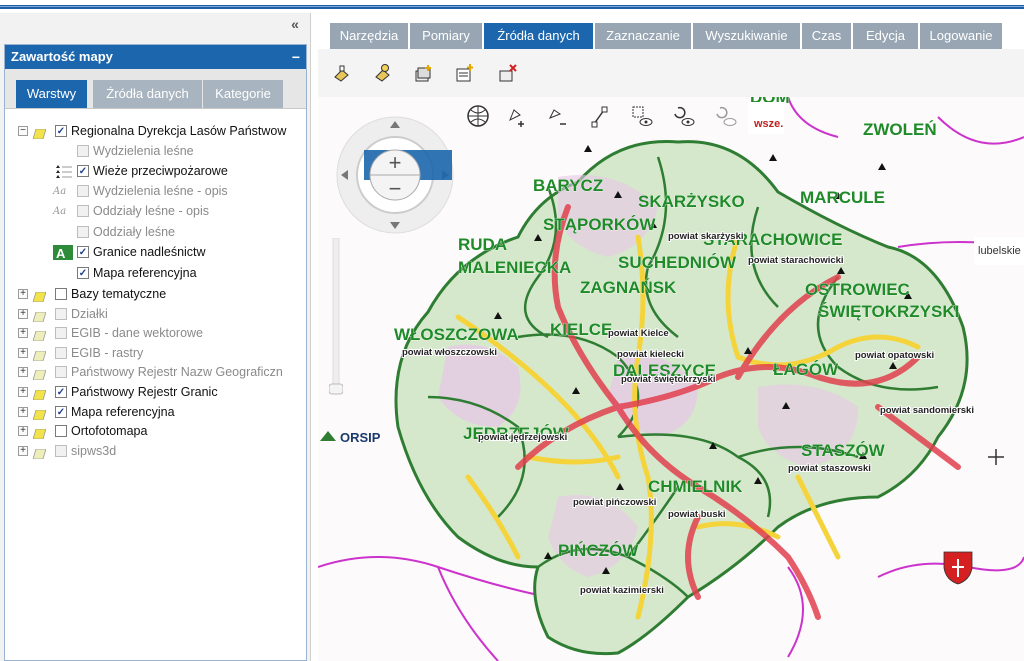  Describe the element at coordinates (465, 73) in the screenshot. I see `add-wms-icon` at that location.